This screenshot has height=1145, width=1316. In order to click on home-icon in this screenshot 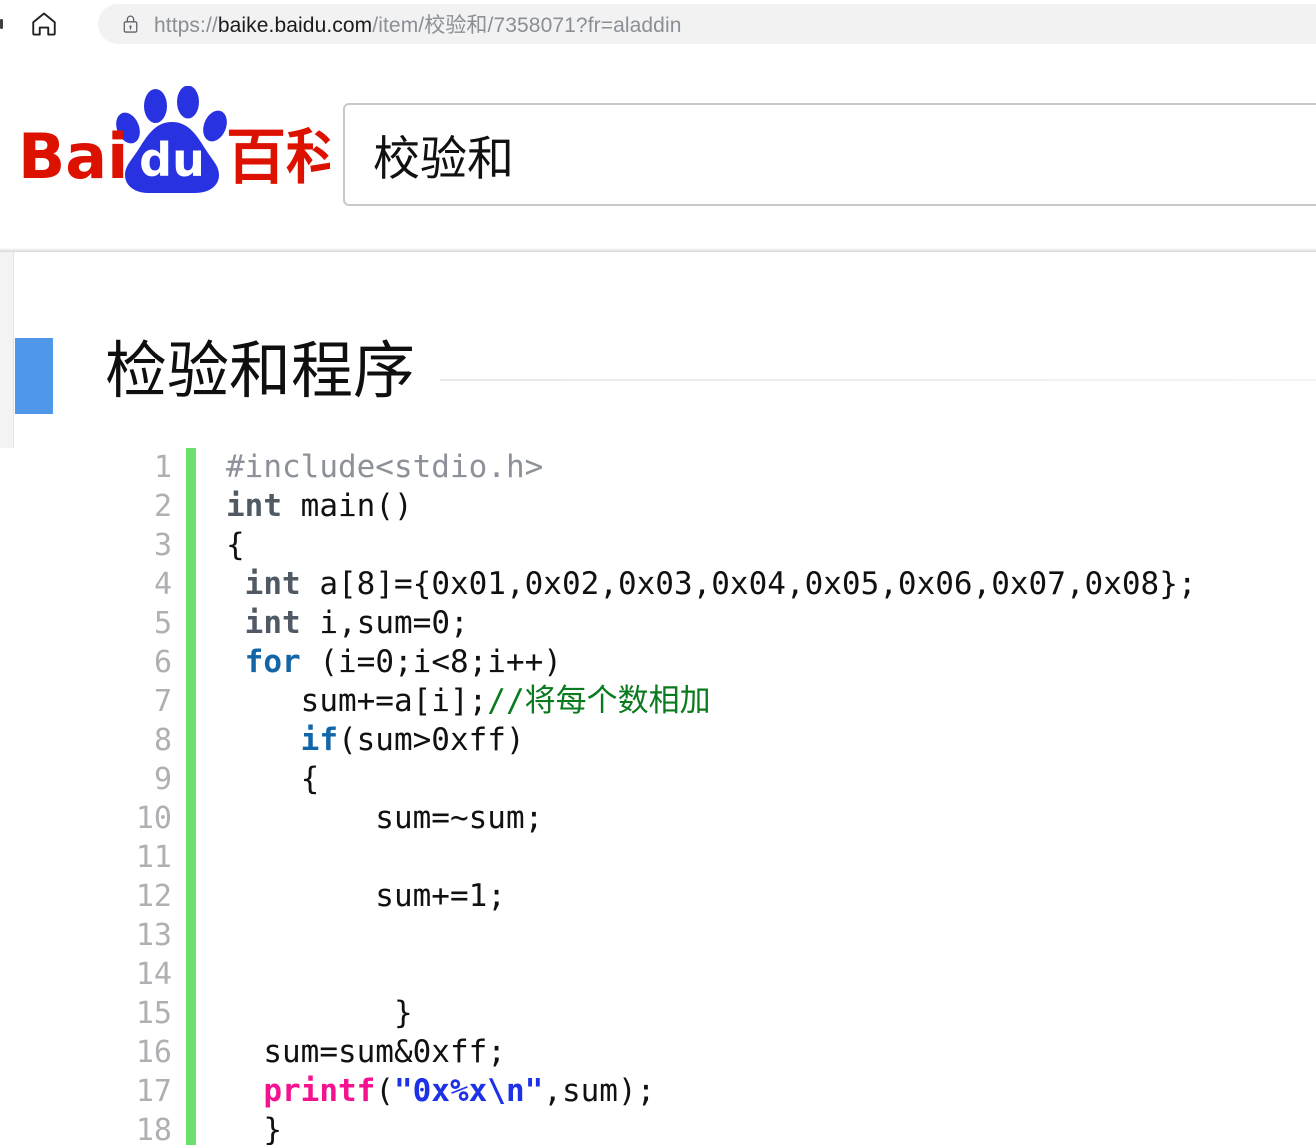, I will do `click(44, 24)`.